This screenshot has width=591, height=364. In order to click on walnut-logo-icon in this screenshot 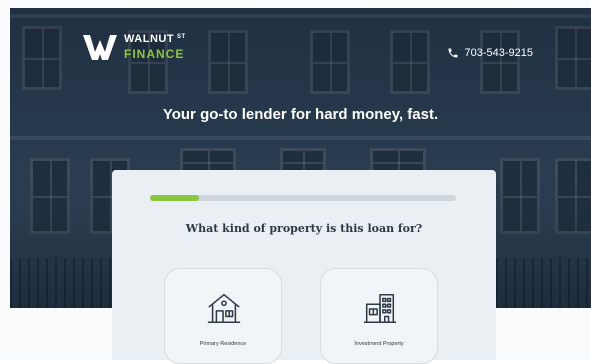, I will do `click(100, 47)`.